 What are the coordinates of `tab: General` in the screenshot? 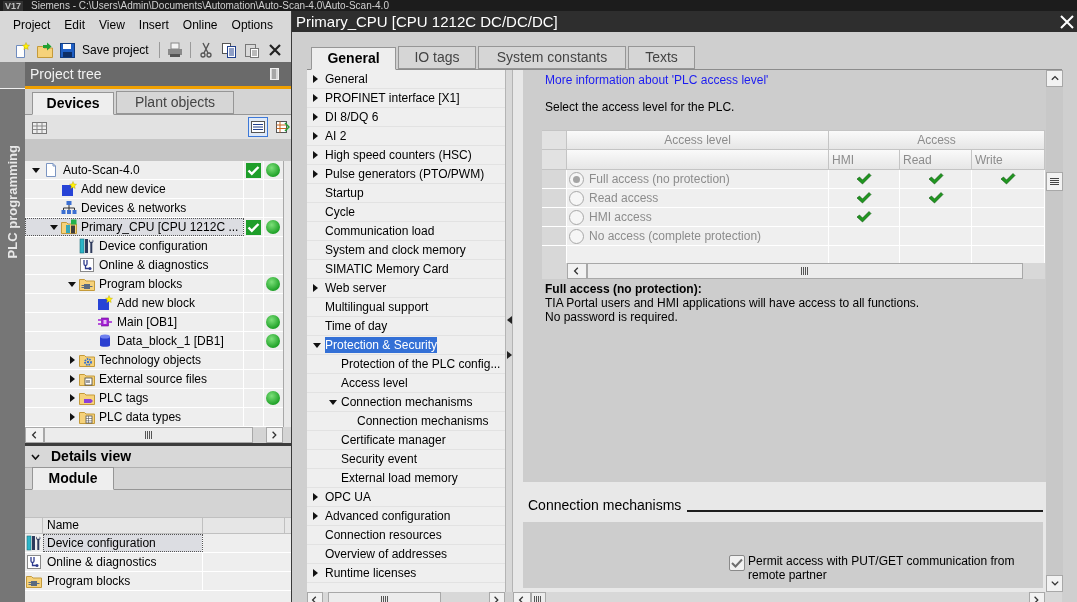 It's located at (353, 58).